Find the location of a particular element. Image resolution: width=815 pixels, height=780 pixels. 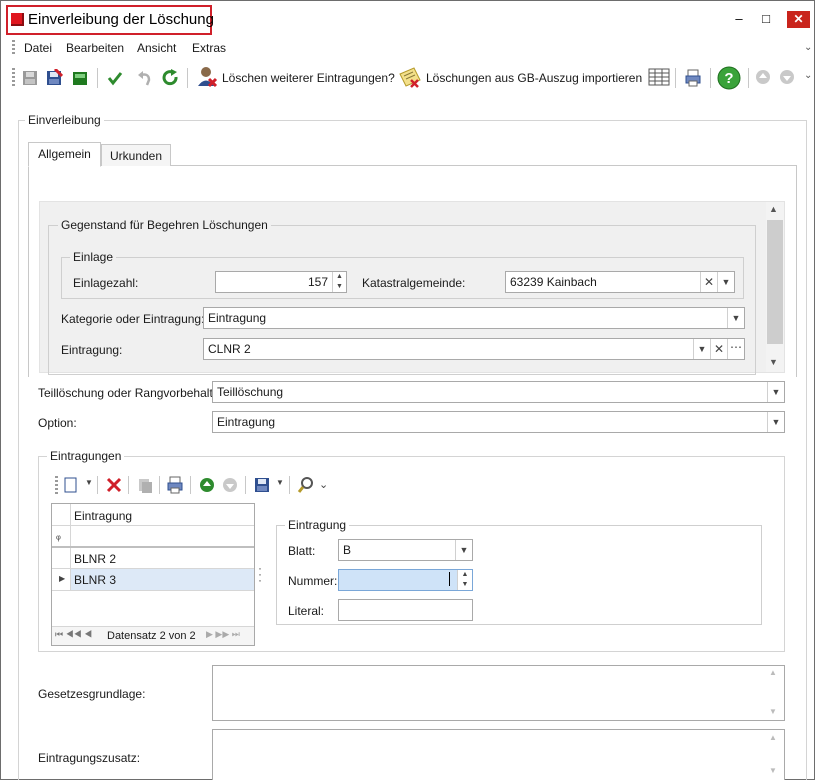

table-row: BLNR 2 is located at coordinates (162, 558).